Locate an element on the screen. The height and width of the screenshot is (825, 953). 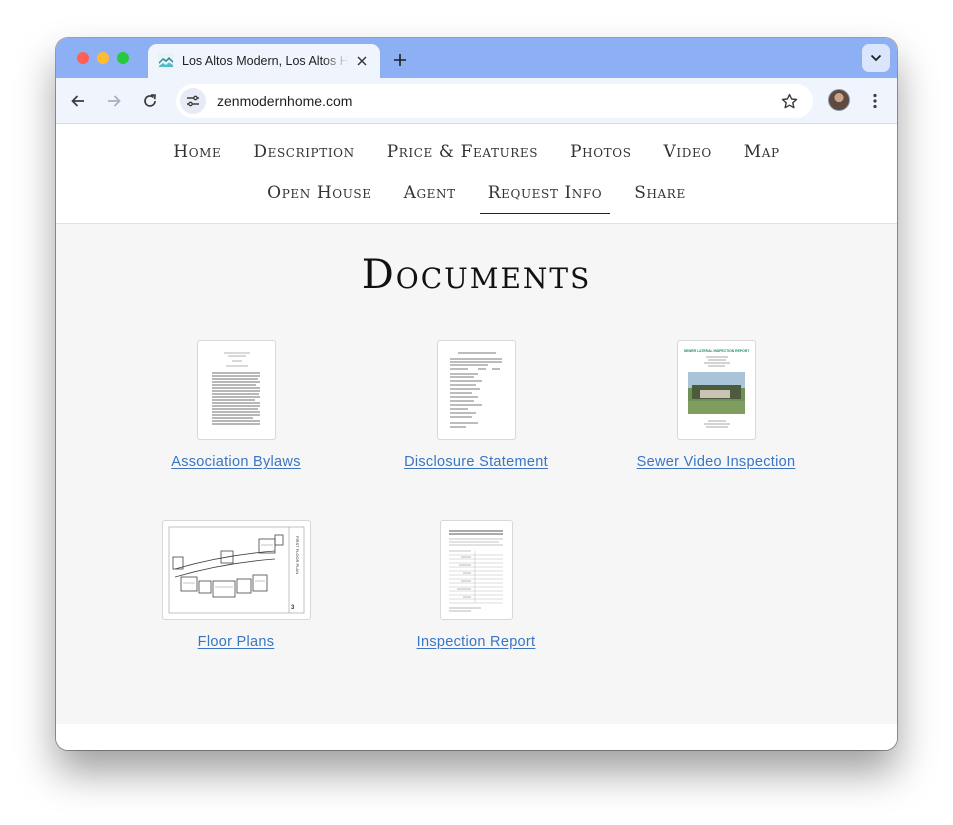
minimize-window-button is located at coordinates (103, 58).